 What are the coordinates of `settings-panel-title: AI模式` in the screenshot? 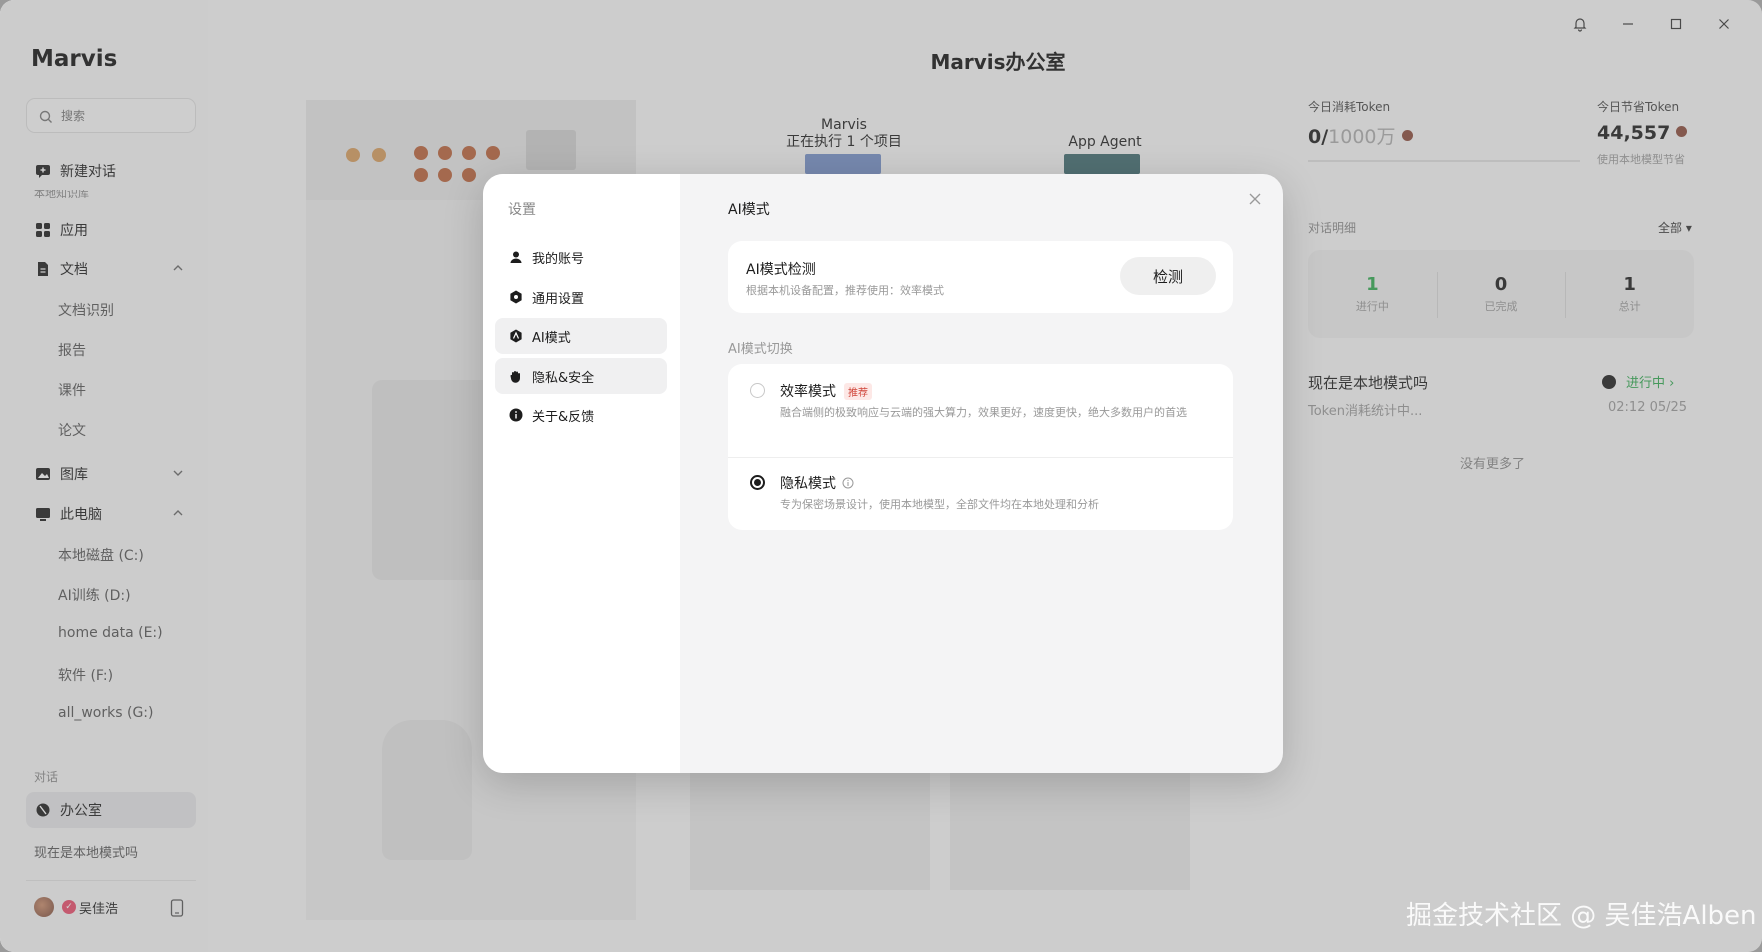 It's located at (749, 210).